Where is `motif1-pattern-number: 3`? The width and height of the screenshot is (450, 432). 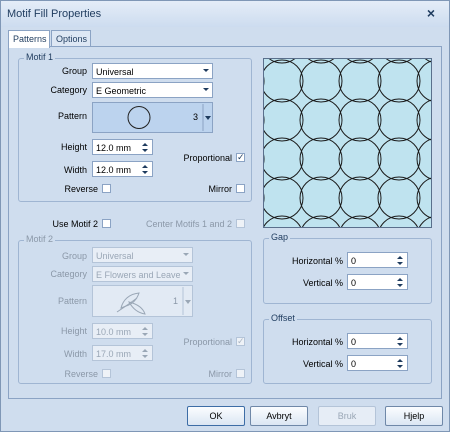 motif1-pattern-number: 3 is located at coordinates (196, 117).